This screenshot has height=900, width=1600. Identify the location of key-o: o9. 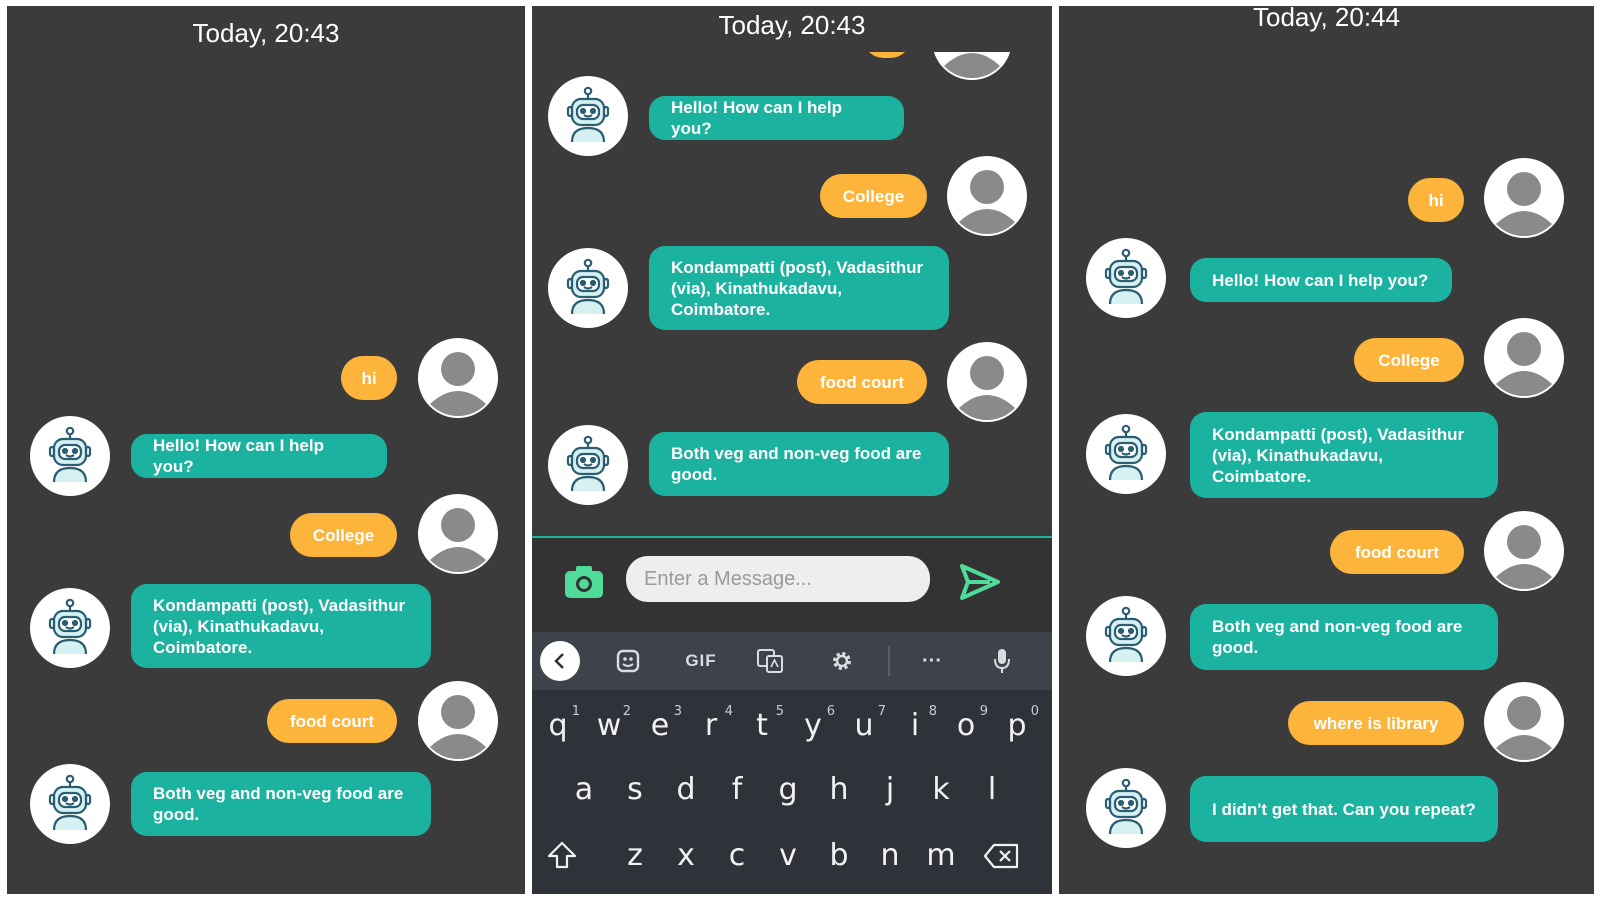
(966, 723).